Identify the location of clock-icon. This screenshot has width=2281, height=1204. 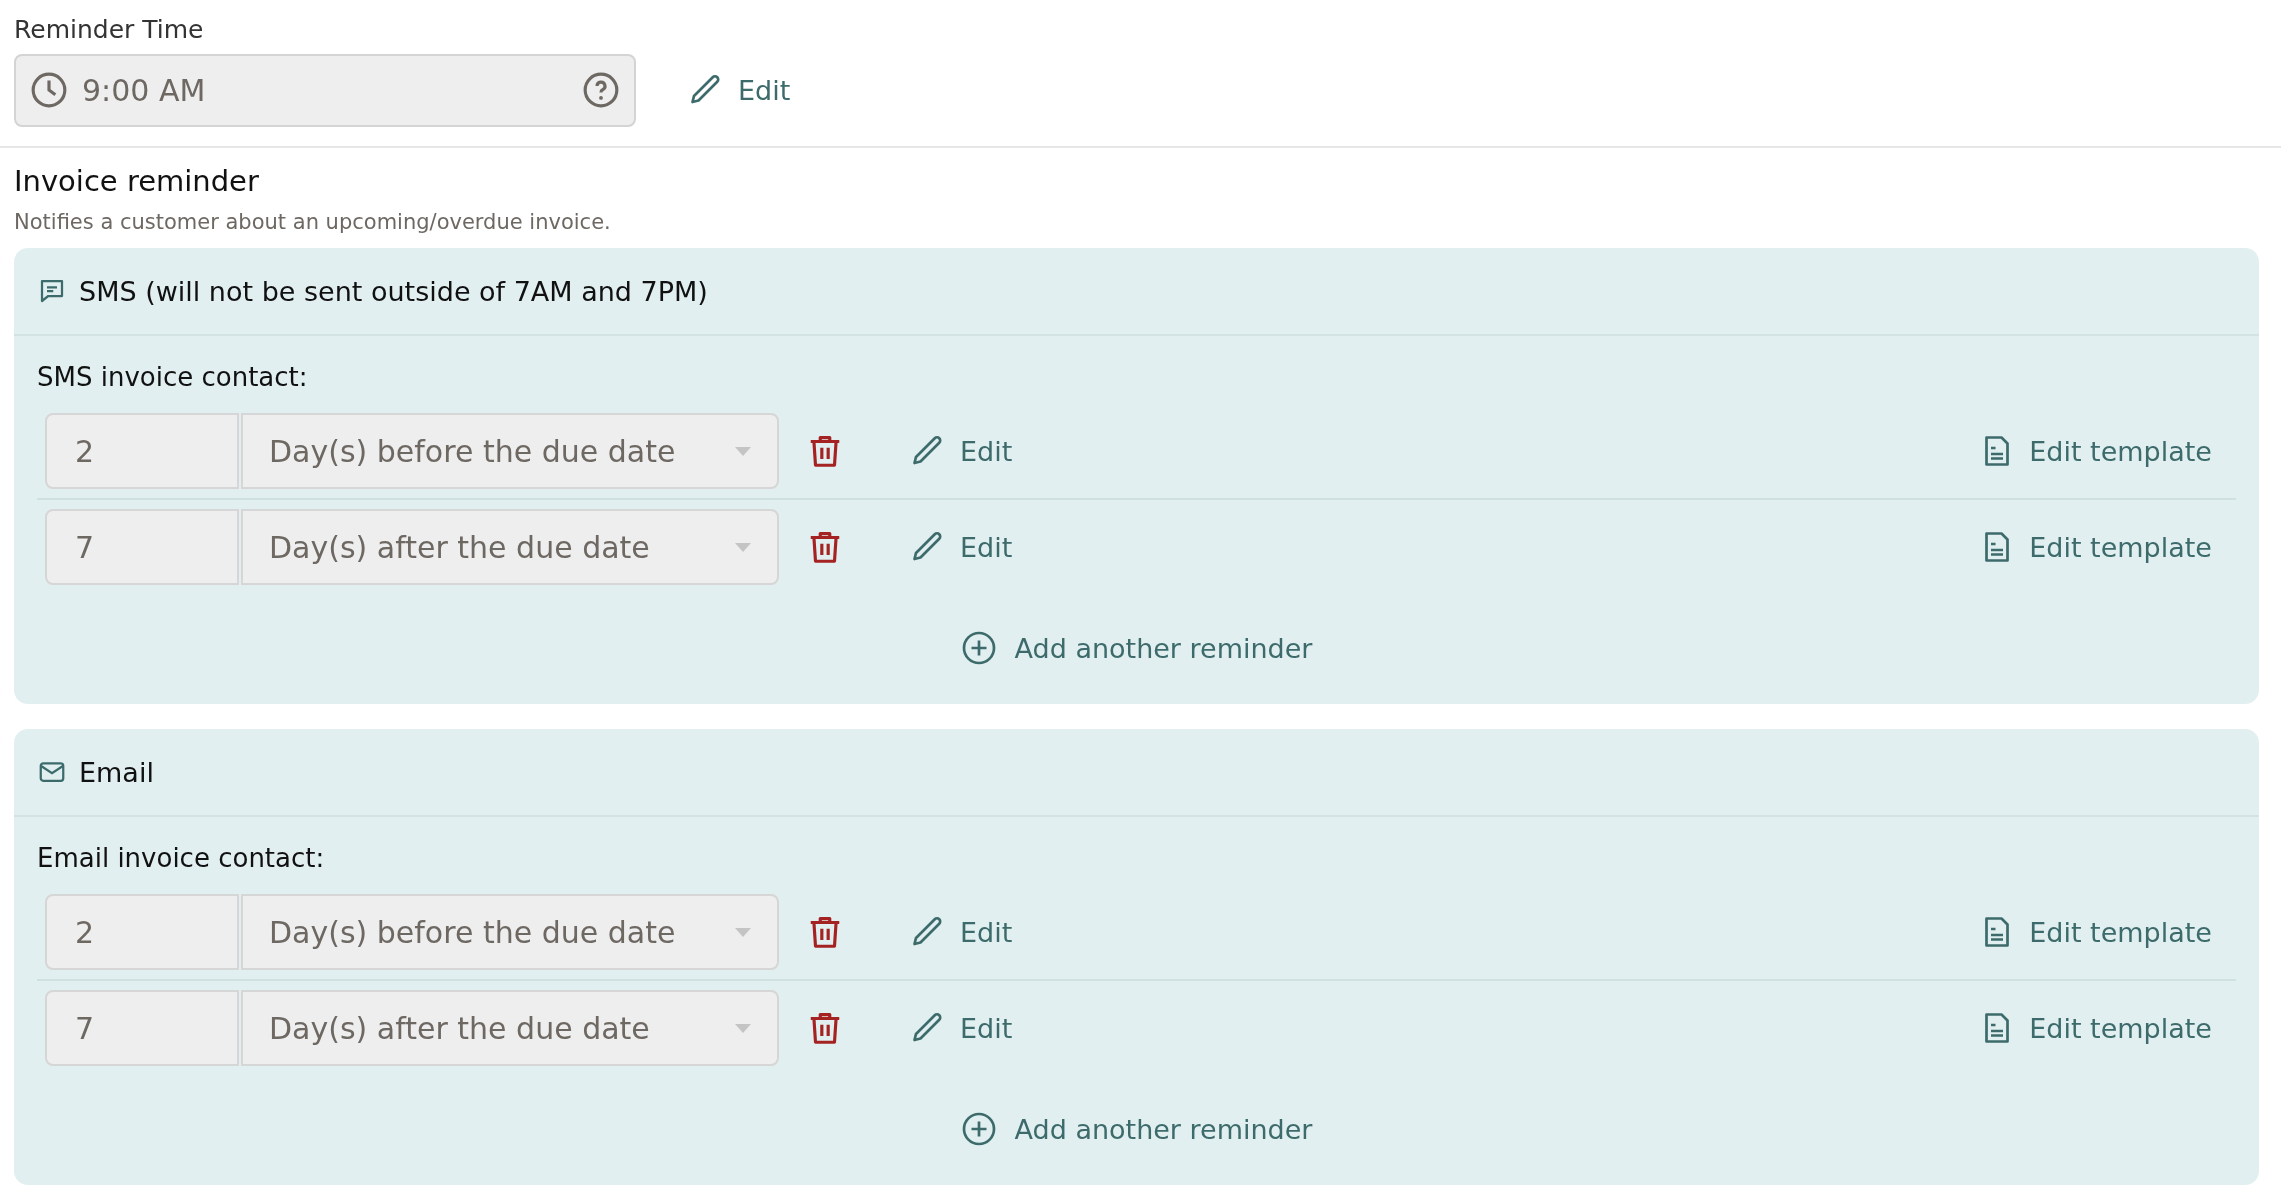
(49, 90).